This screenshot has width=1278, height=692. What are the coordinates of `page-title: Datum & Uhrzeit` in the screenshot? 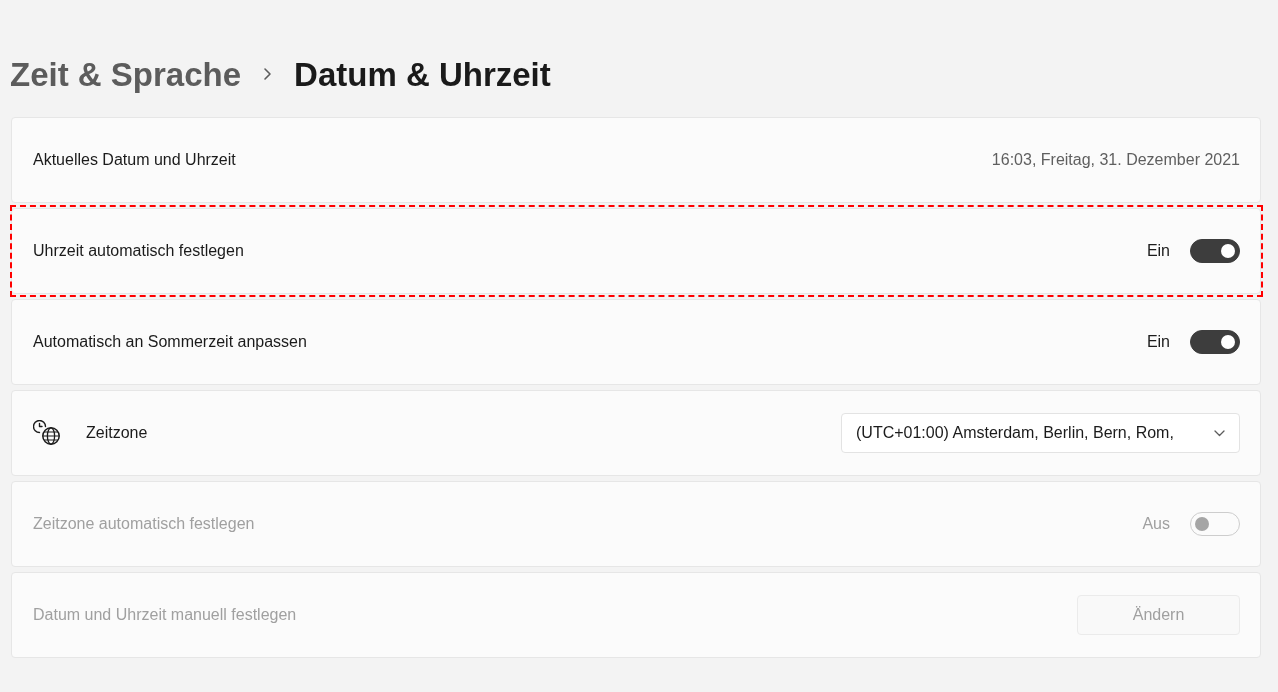 It's located at (422, 74).